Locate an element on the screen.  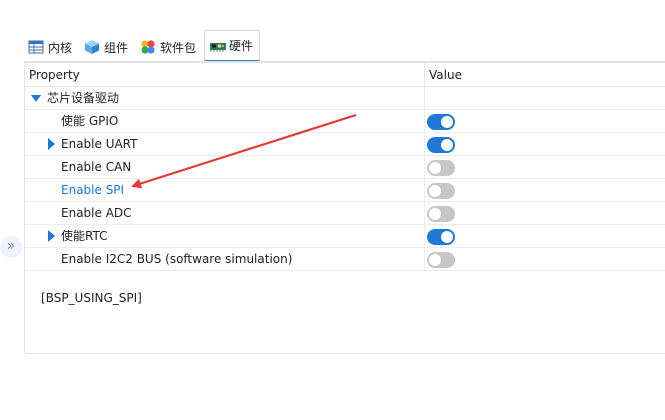
property-row-gpio: 使能 GPIO is located at coordinates (345, 121).